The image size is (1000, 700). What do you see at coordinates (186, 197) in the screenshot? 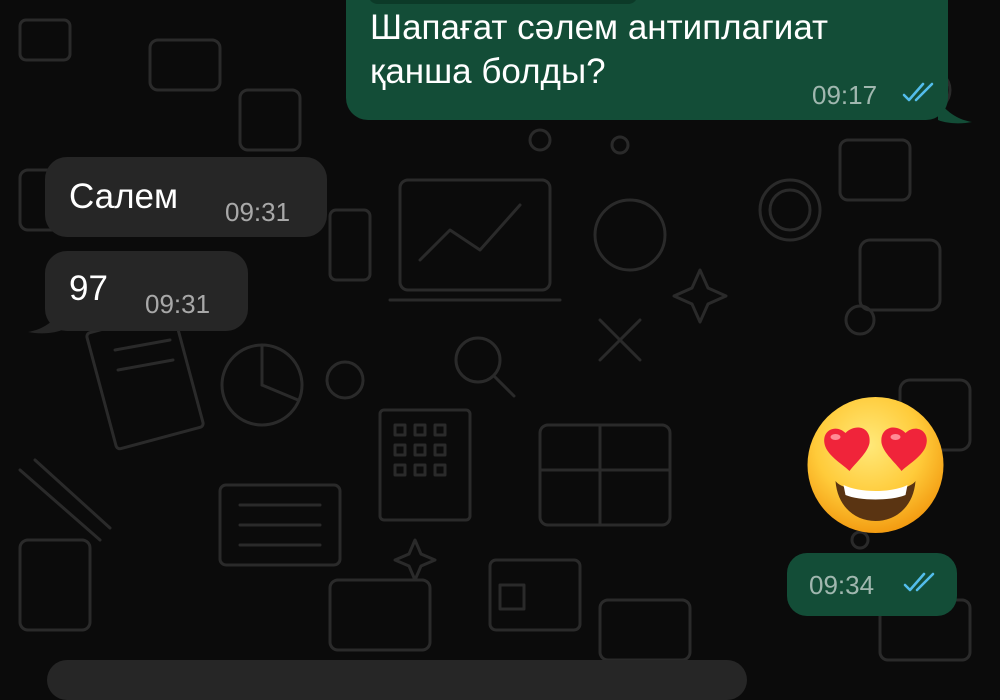
I see `message-bubble-incoming: Салем 09:31` at bounding box center [186, 197].